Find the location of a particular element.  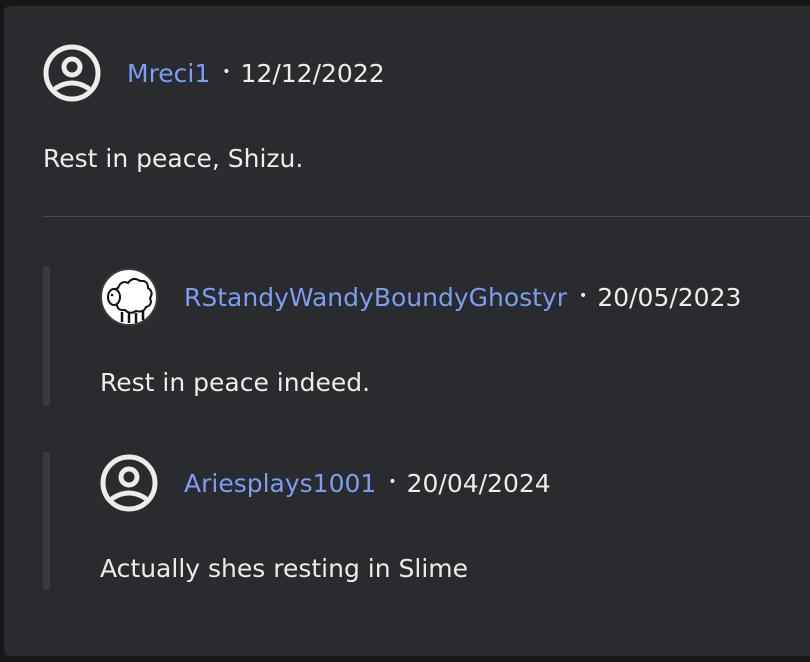

reply-header: Ariesplays1001 • 20/04/2024 is located at coordinates (325, 483).